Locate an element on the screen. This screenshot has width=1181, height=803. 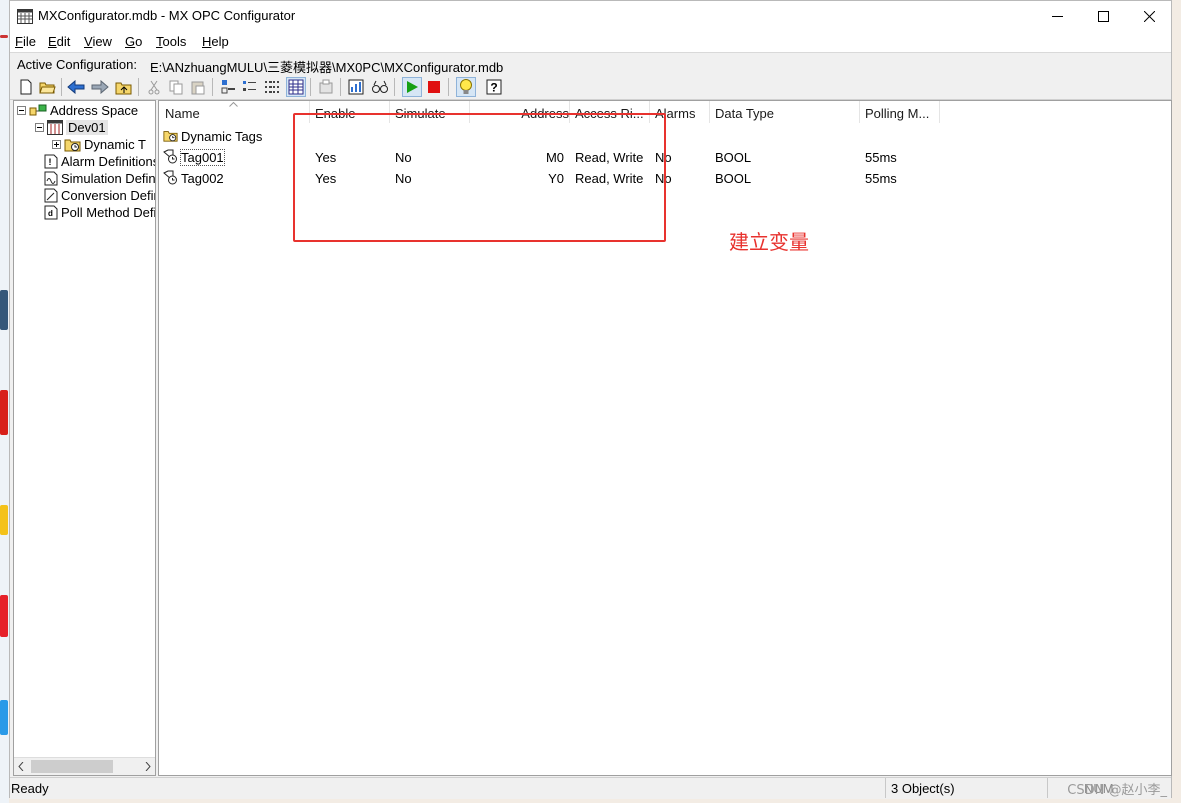
folder-name: Dynamic Tags is located at coordinates (222, 136).